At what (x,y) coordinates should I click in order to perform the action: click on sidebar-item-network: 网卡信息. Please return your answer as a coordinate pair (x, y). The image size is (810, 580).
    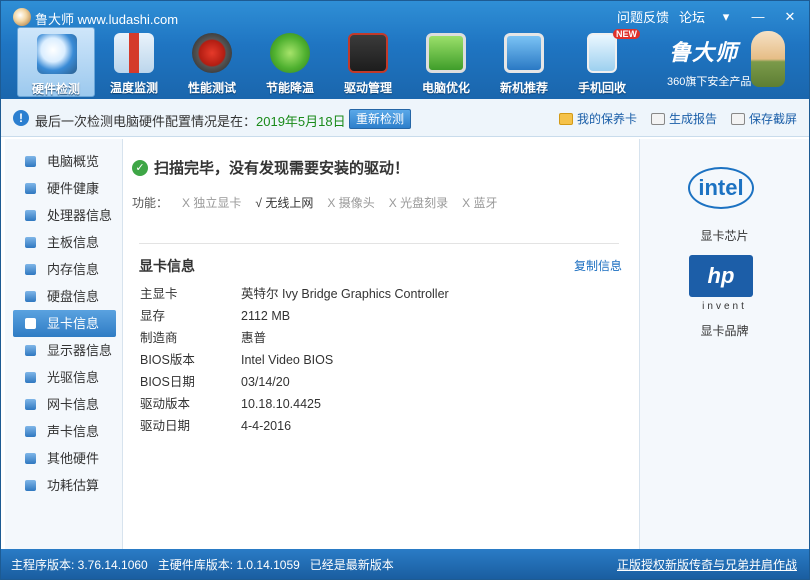
    Looking at the image, I should click on (63, 404).